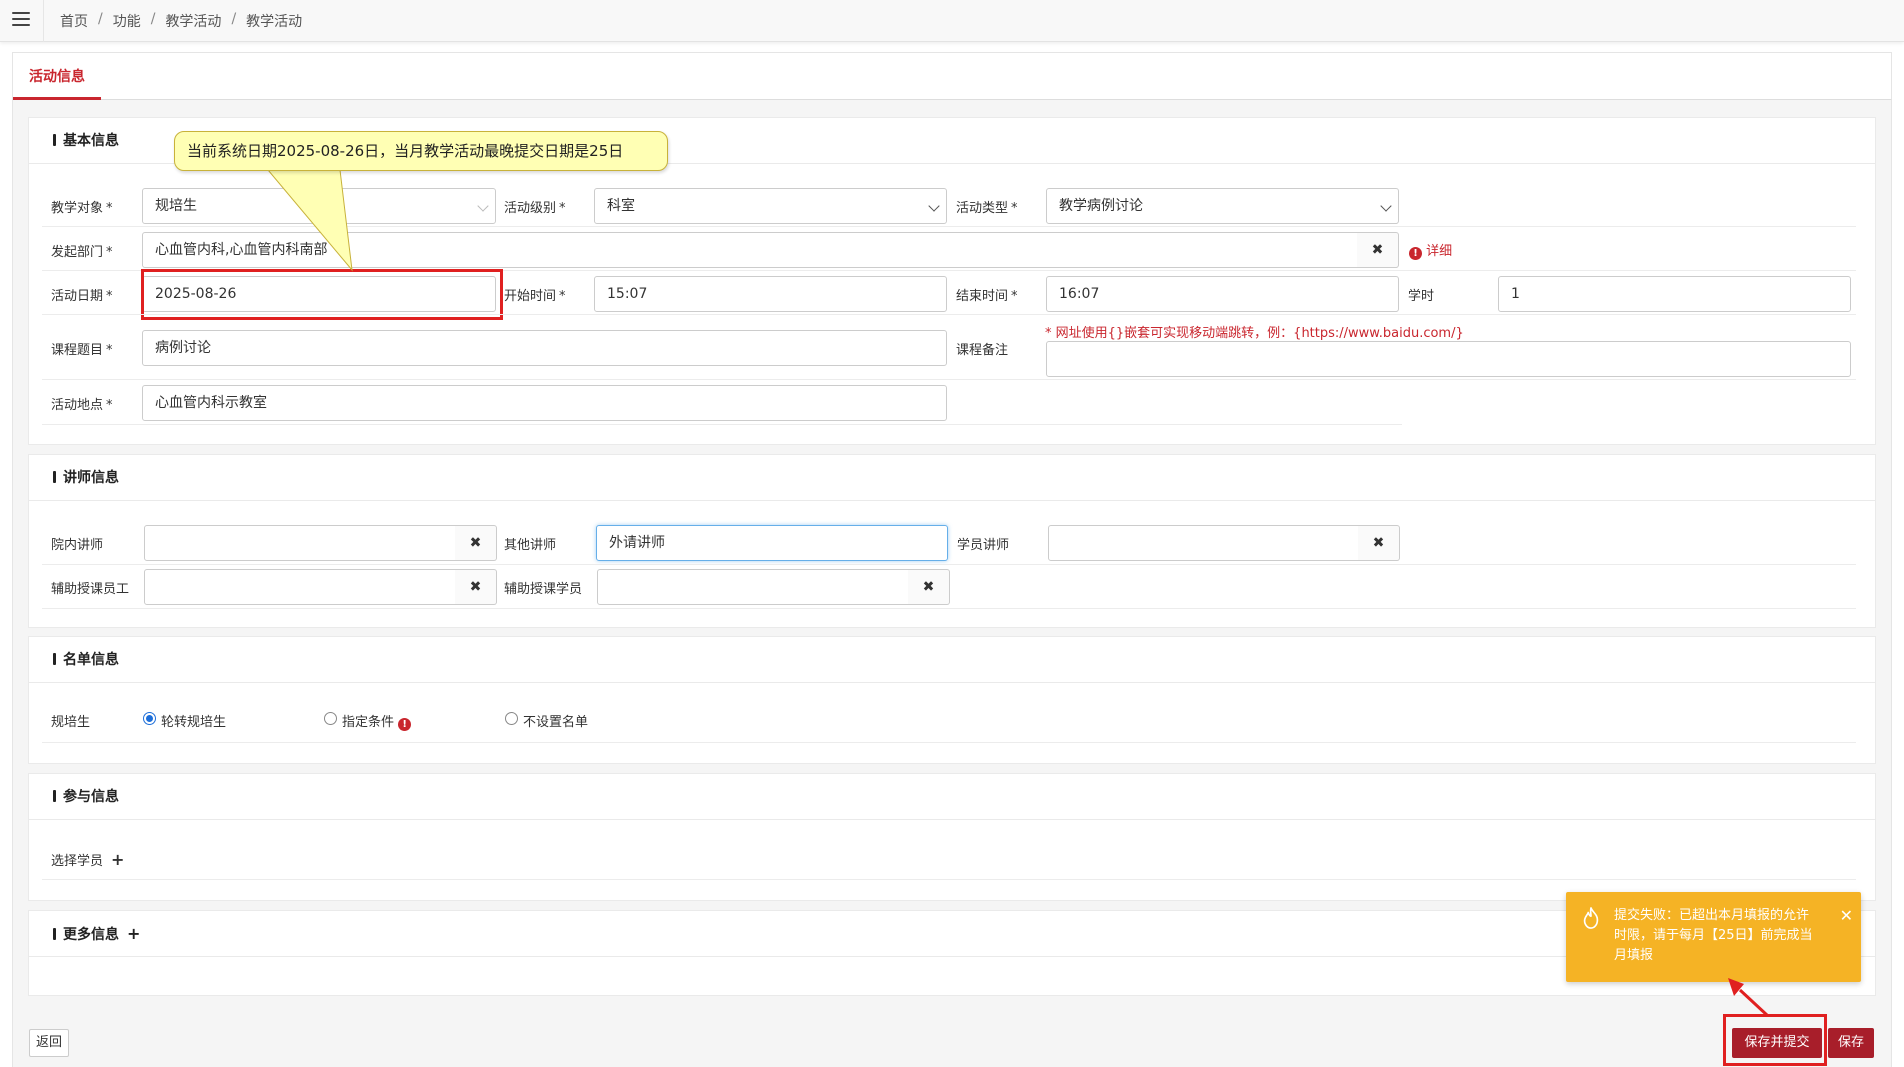 Image resolution: width=1904 pixels, height=1067 pixels. I want to click on callout-pointer, so click(309, 220).